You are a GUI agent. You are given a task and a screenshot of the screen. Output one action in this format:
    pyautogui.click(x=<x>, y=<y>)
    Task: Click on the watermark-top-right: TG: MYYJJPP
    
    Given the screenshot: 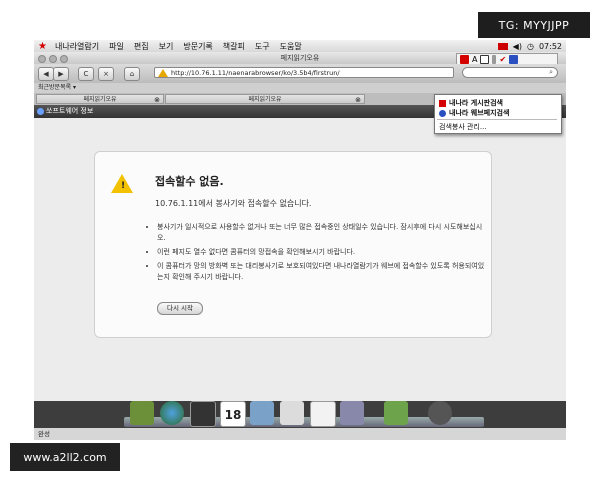 What is the action you would take?
    pyautogui.click(x=534, y=25)
    